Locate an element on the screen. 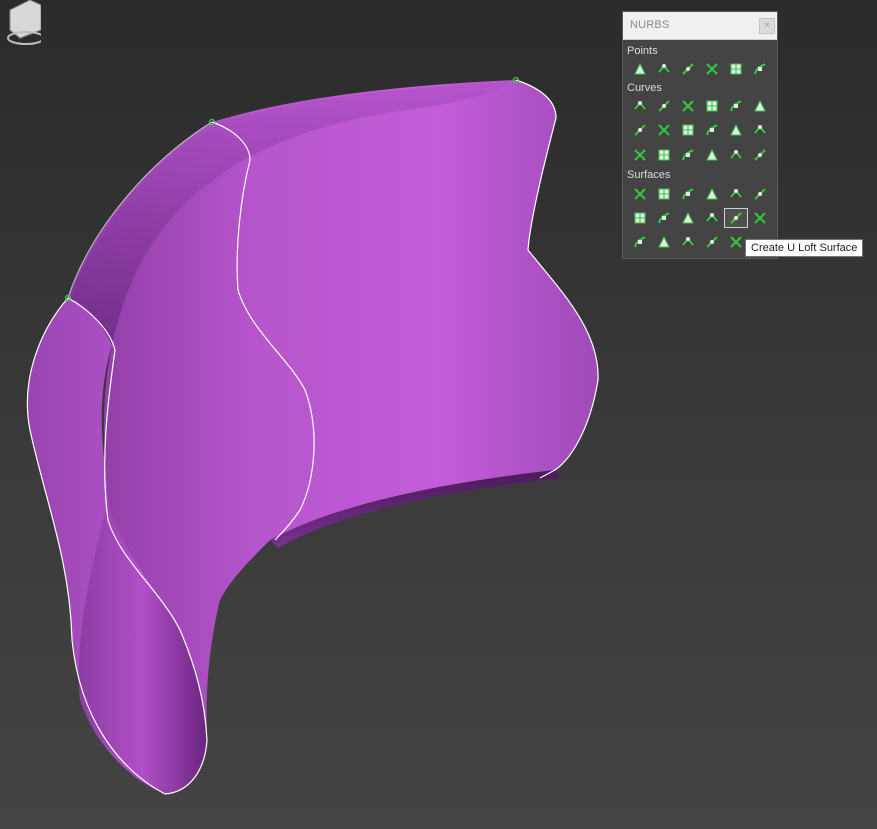 Image resolution: width=877 pixels, height=829 pixels. fit-curve-icon is located at coordinates (688, 106).